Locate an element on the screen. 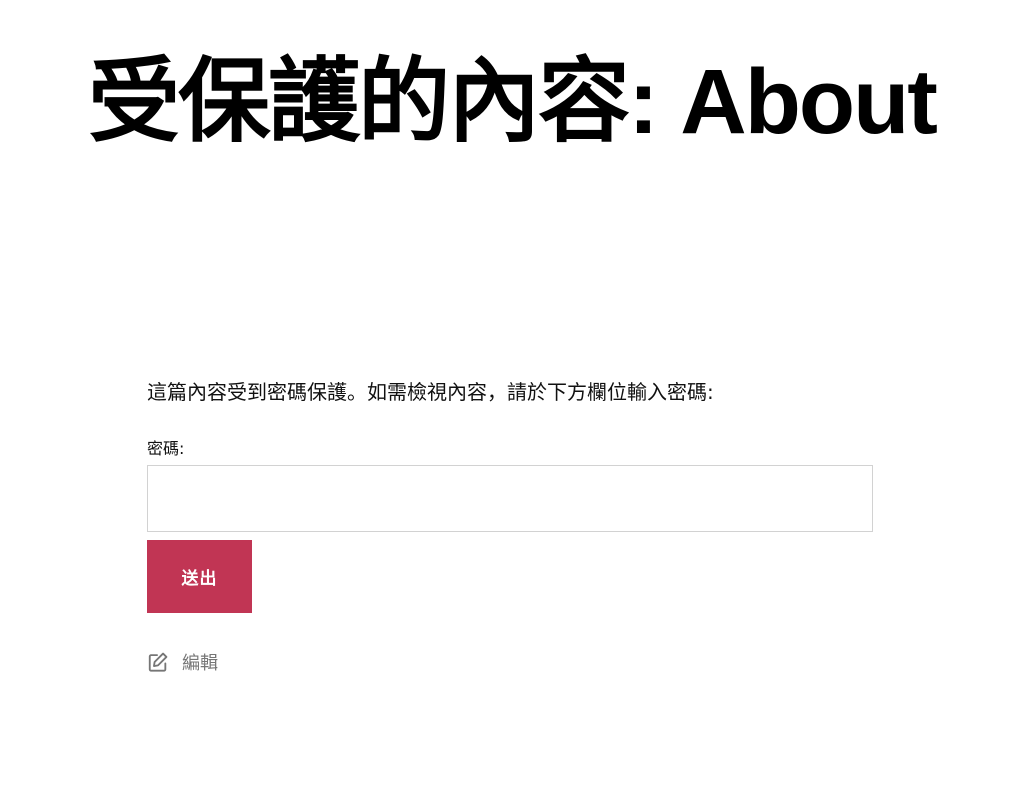 The height and width of the screenshot is (794, 1024). submit-button: 送出 is located at coordinates (199, 576).